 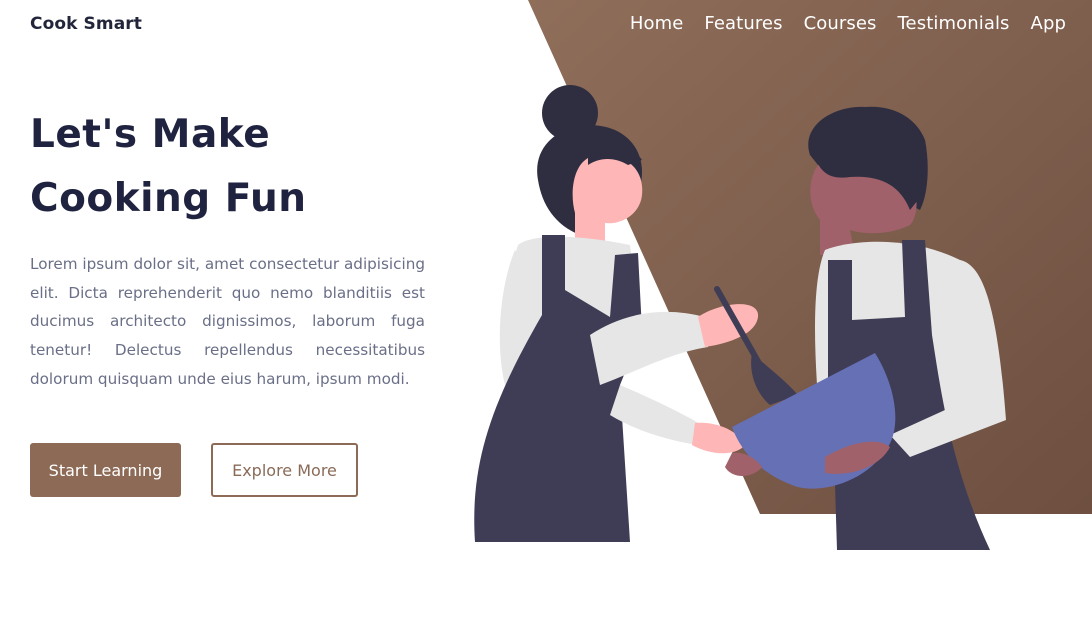 I want to click on hero-title: Let's Make Cooking Fun, so click(x=220, y=167).